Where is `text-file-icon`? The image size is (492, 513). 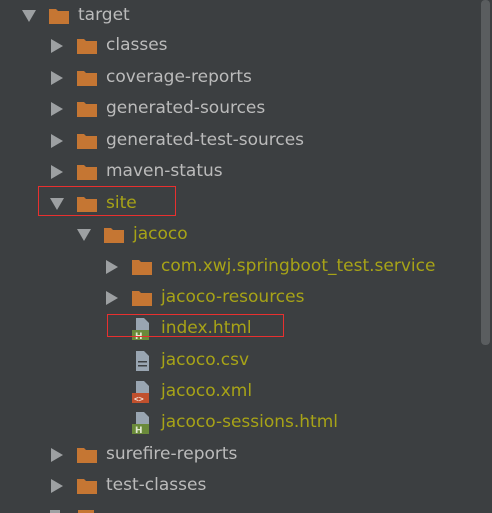 text-file-icon is located at coordinates (142, 360).